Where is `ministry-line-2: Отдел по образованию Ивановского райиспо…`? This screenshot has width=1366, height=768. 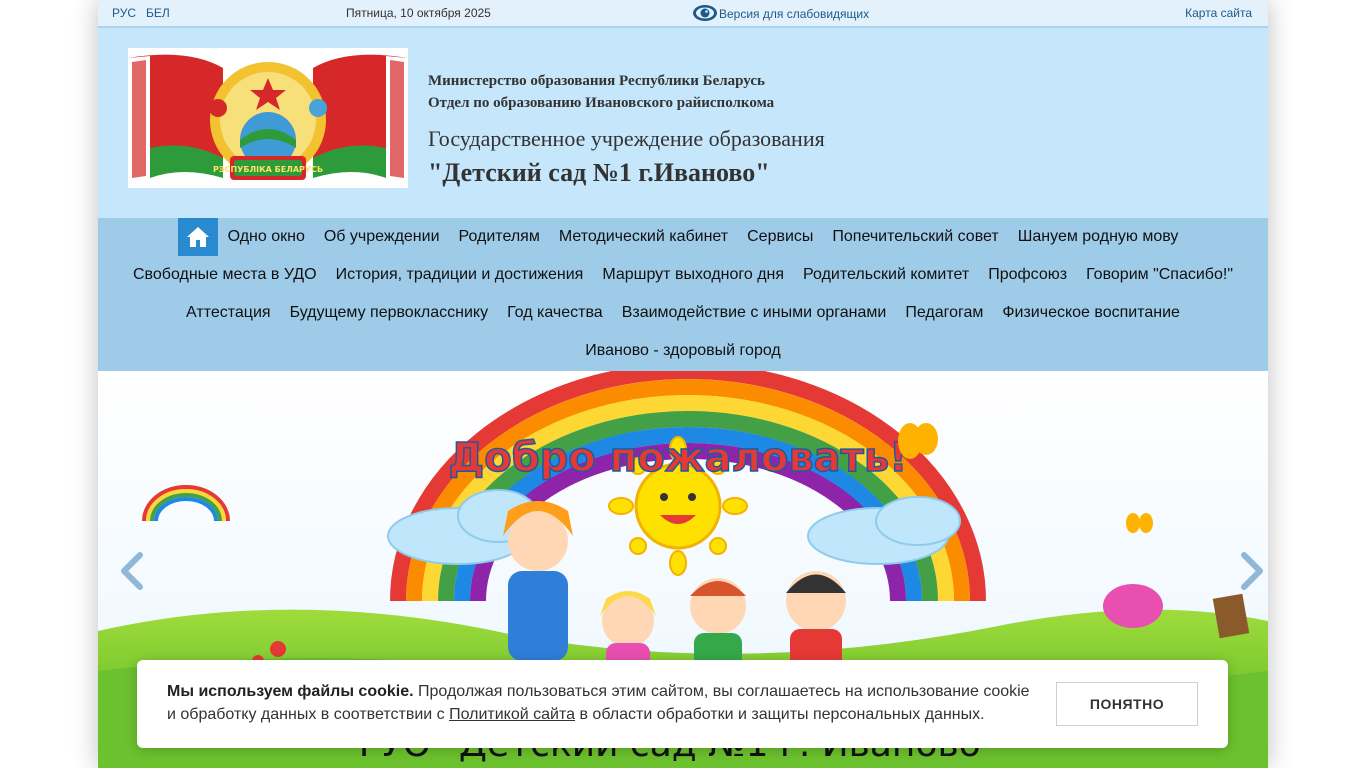
ministry-line-2: Отдел по образованию Ивановского райиспо… is located at coordinates (601, 103).